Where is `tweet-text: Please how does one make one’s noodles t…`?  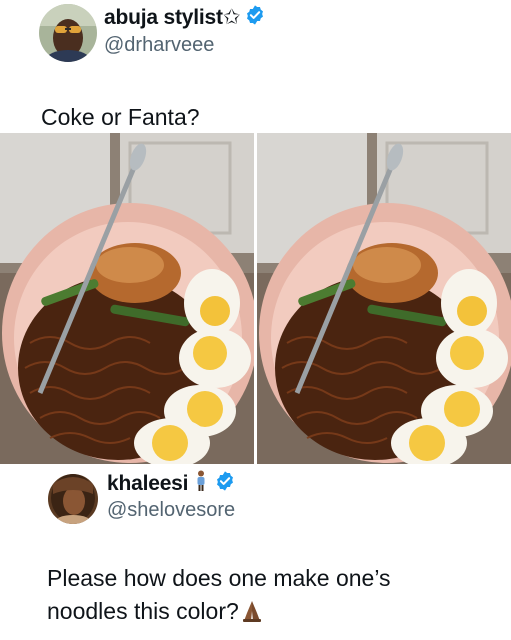 tweet-text: Please how does one make one’s noodles t… is located at coordinates (267, 597).